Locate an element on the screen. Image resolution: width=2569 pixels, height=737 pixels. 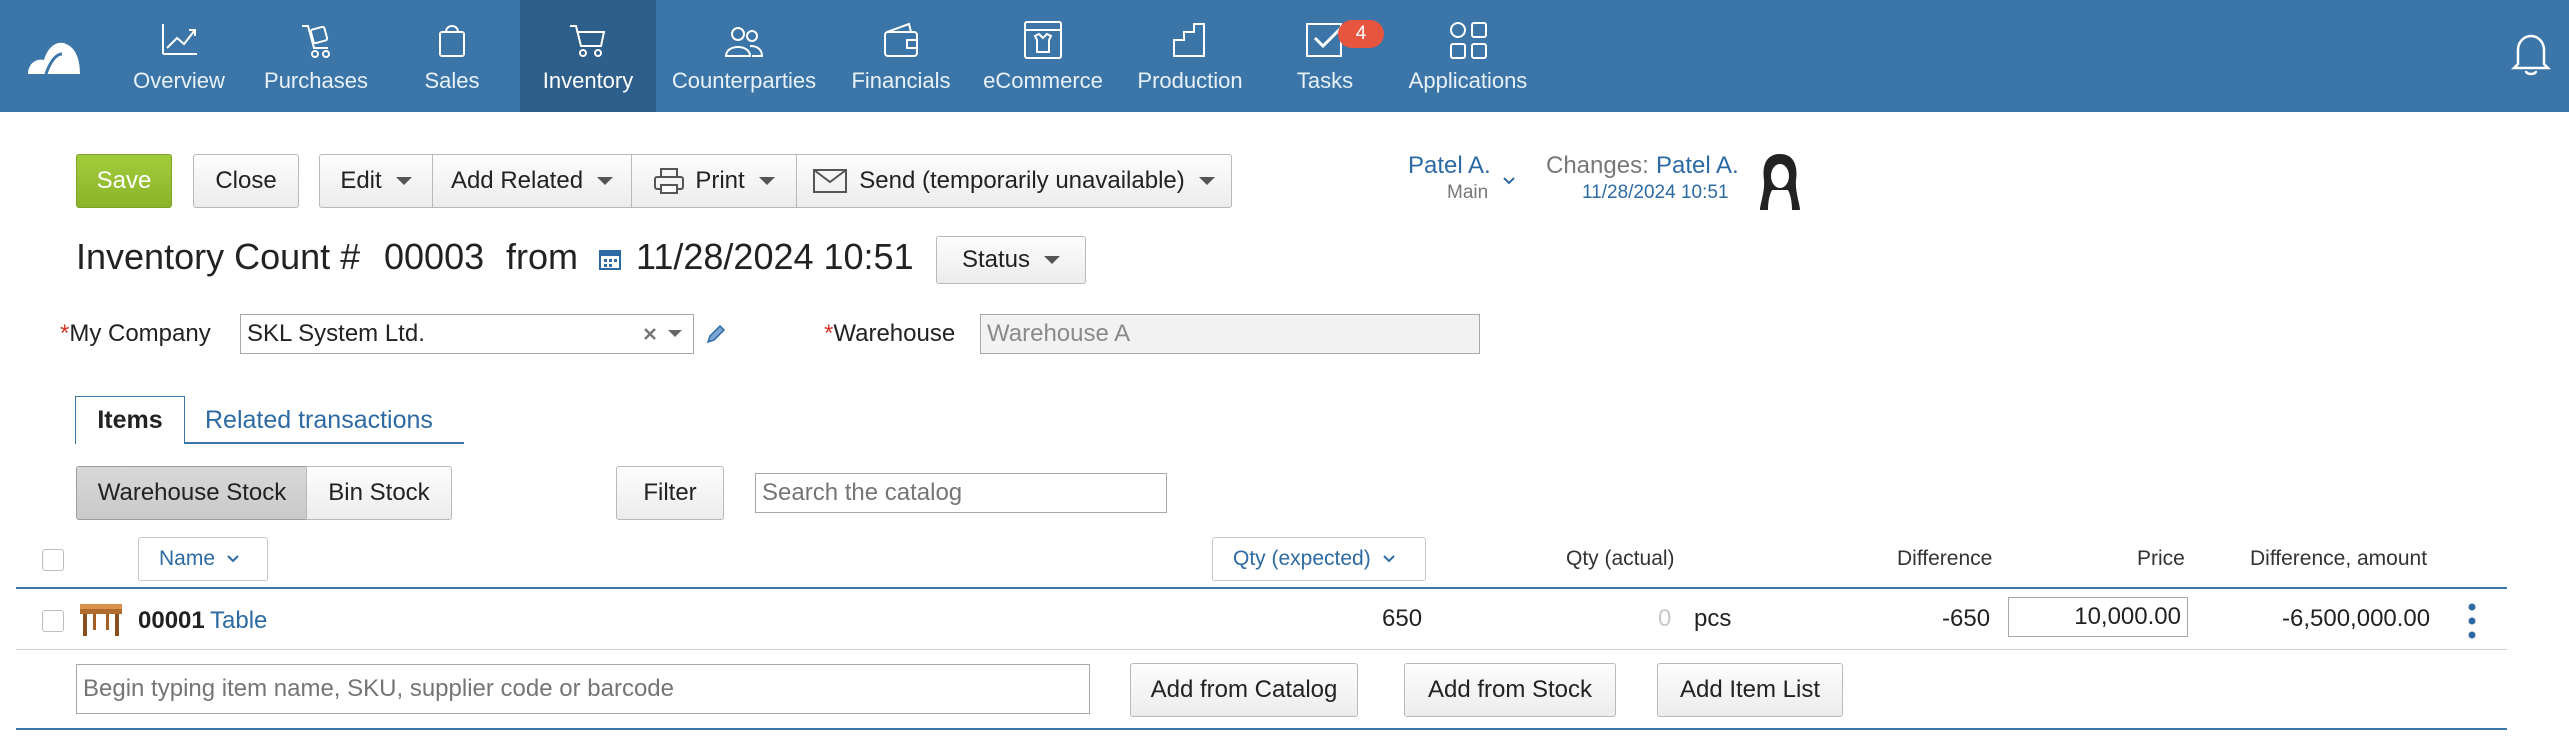
add-item-search-input is located at coordinates (583, 689).